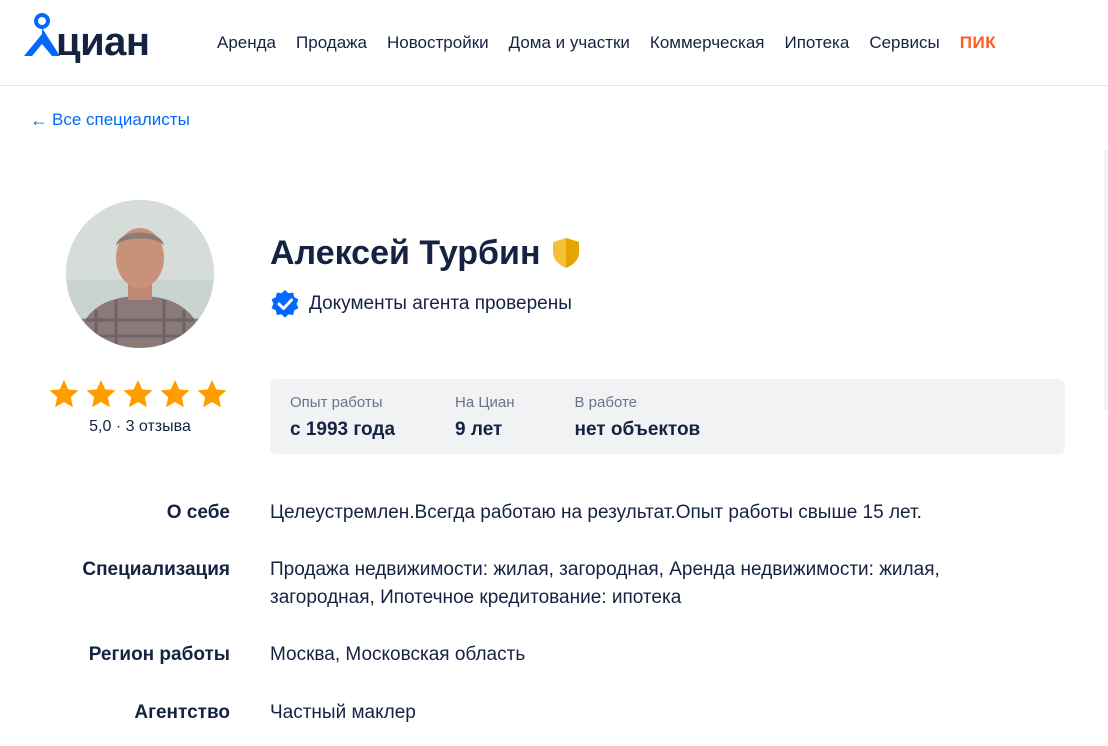  I want to click on nav-item-mortgage: Ипотека, so click(816, 43).